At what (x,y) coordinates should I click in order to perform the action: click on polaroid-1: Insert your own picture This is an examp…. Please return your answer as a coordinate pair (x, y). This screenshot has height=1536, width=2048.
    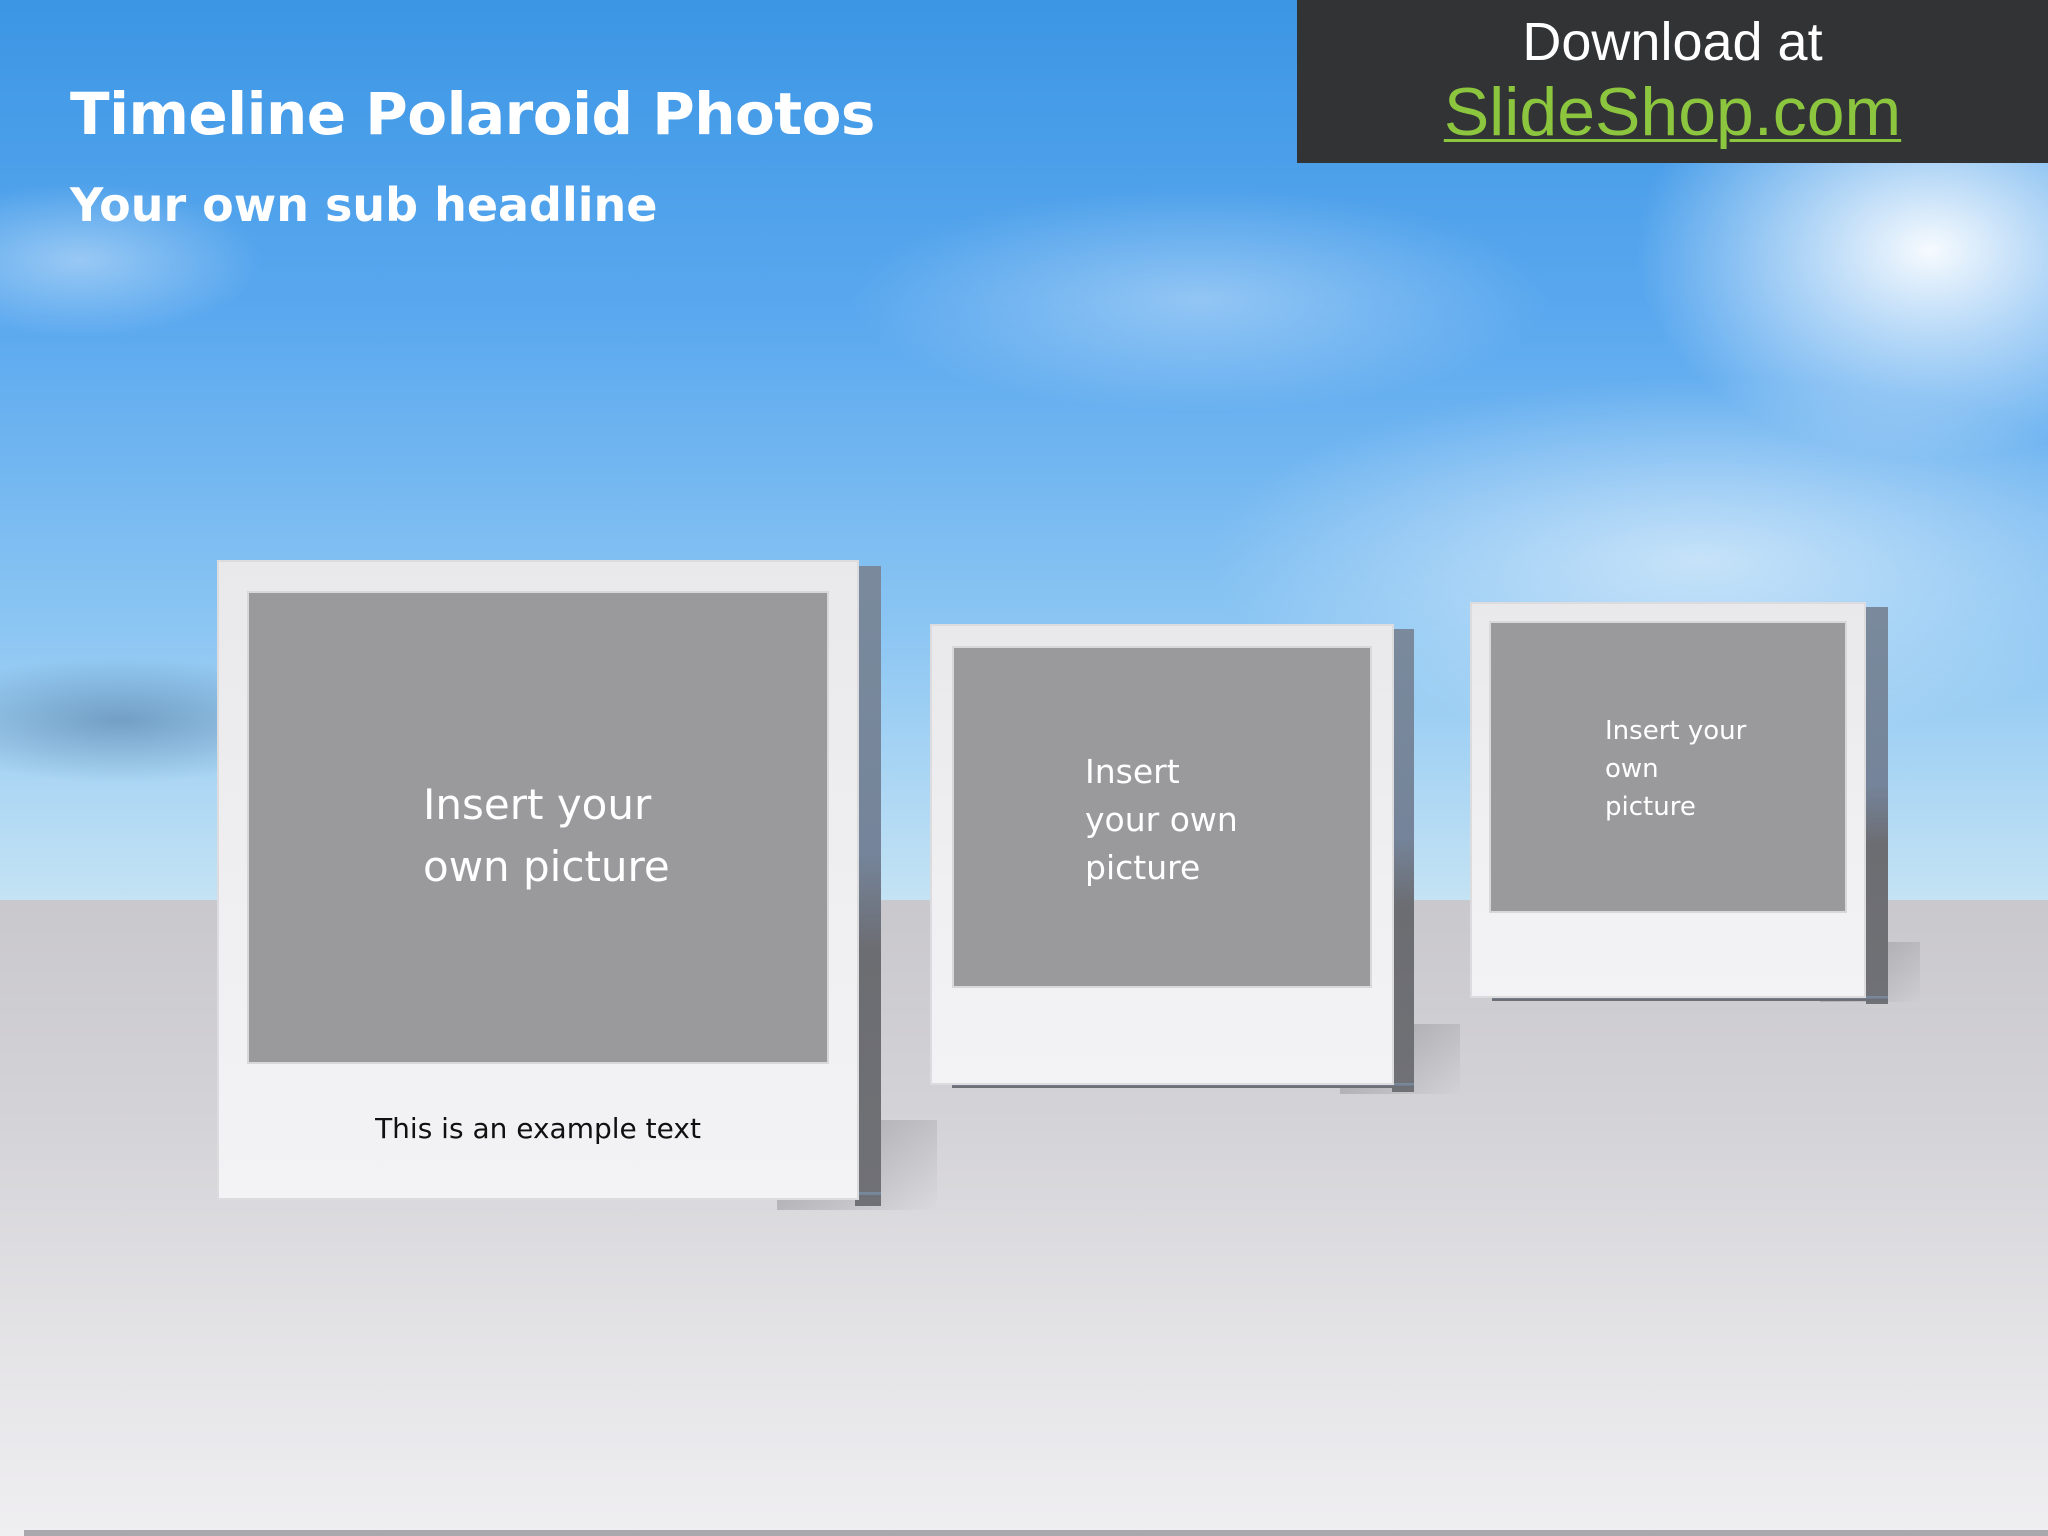
    Looking at the image, I should click on (577, 885).